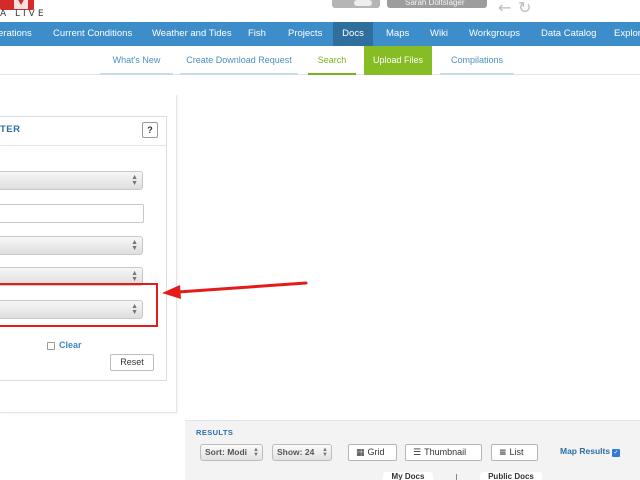  I want to click on sort-select-label: Sort: Modi, so click(226, 452).